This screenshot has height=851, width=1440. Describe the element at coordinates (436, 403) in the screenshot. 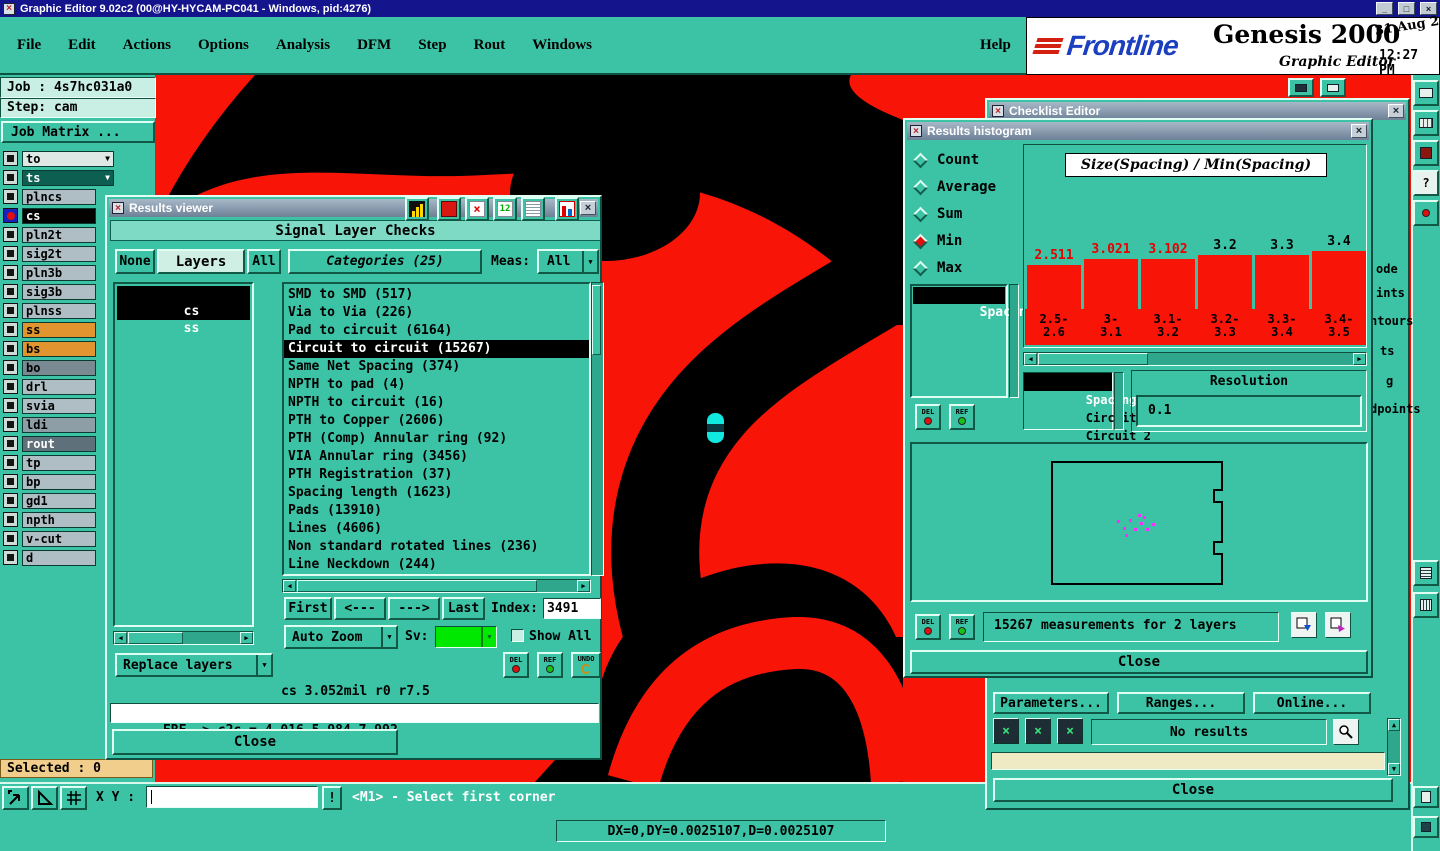

I see `check-item: NPTH to circuit (16)` at that location.